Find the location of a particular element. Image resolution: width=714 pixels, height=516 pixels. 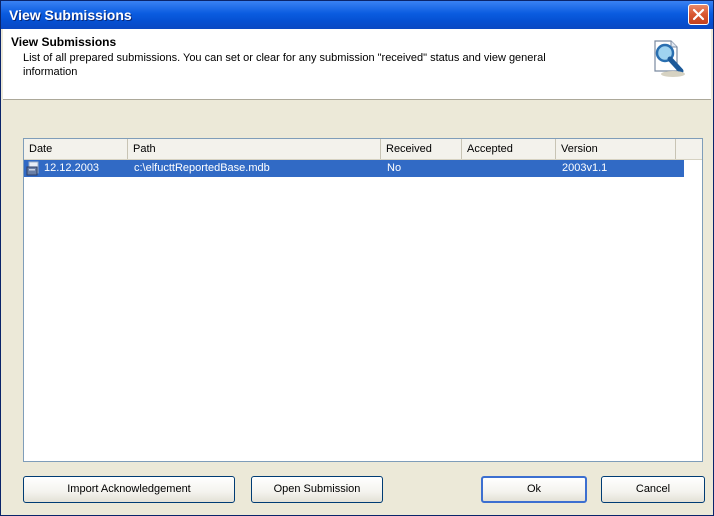

column-filler is located at coordinates (689, 149).